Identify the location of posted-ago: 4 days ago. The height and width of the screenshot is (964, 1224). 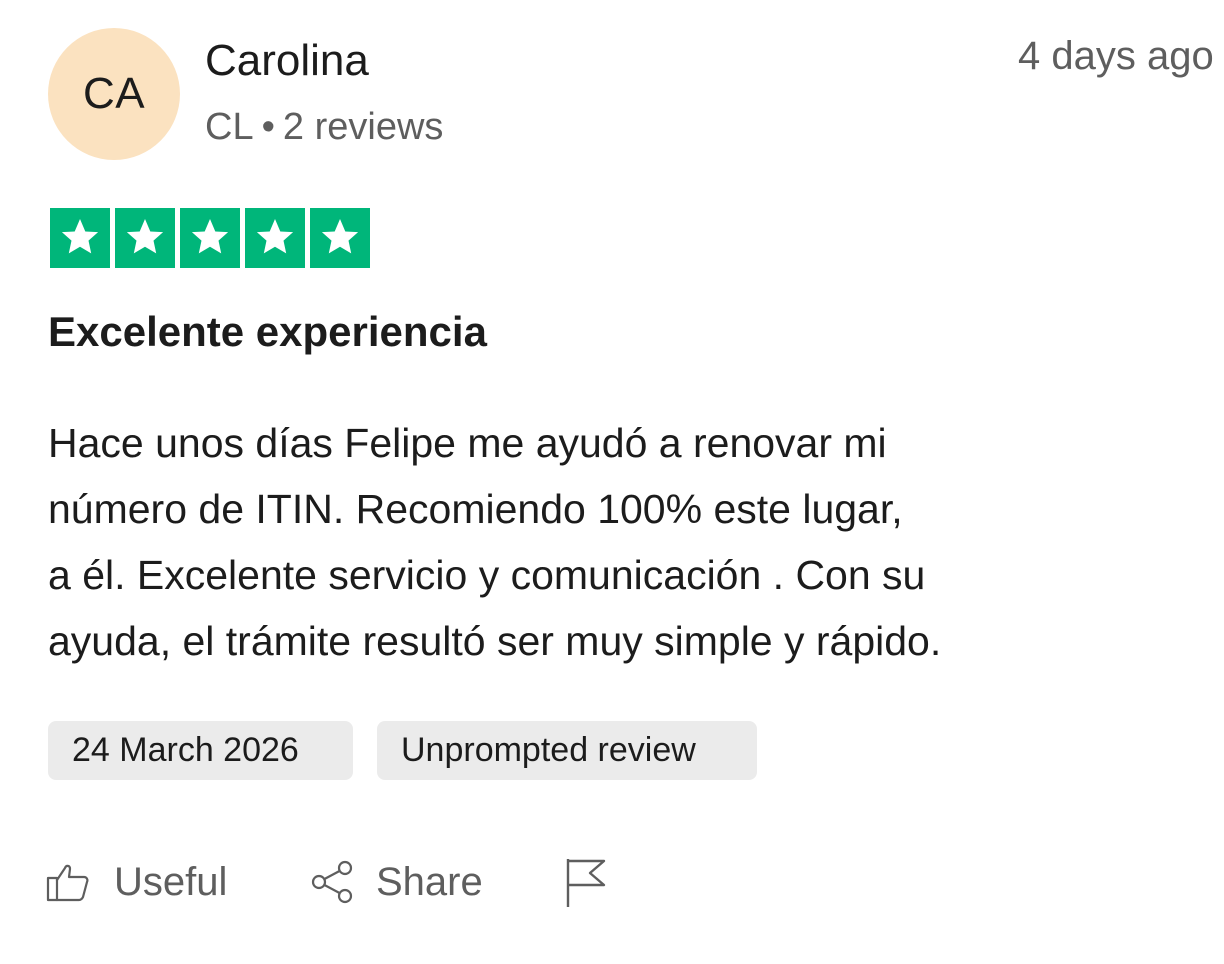
(1116, 56).